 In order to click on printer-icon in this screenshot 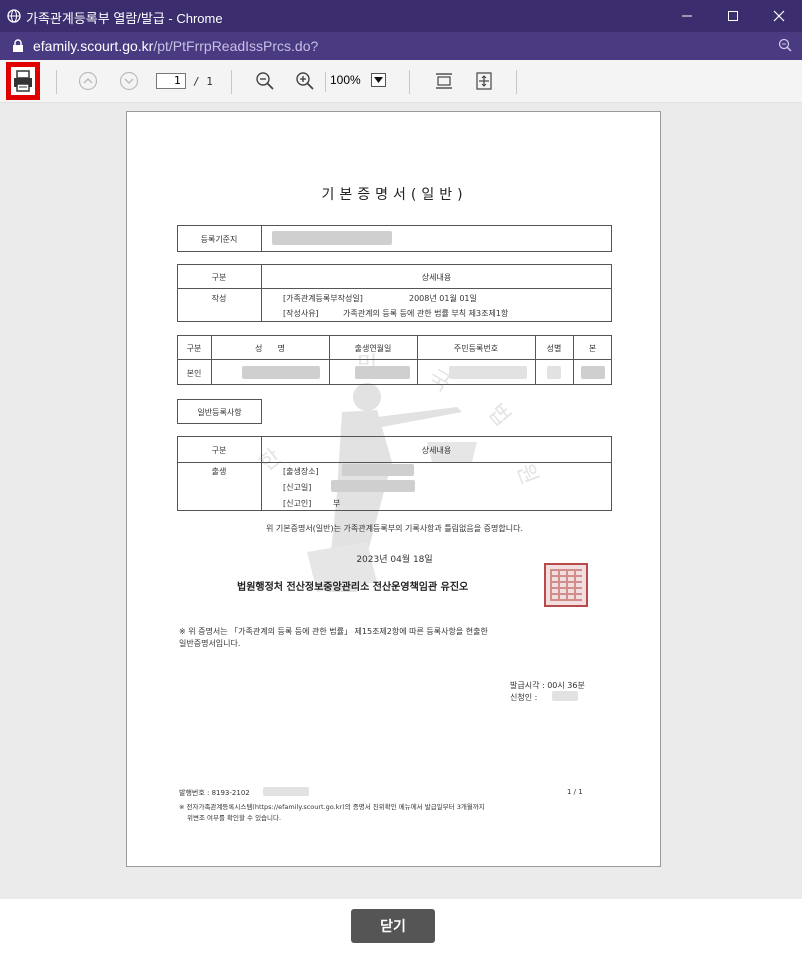, I will do `click(23, 81)`.